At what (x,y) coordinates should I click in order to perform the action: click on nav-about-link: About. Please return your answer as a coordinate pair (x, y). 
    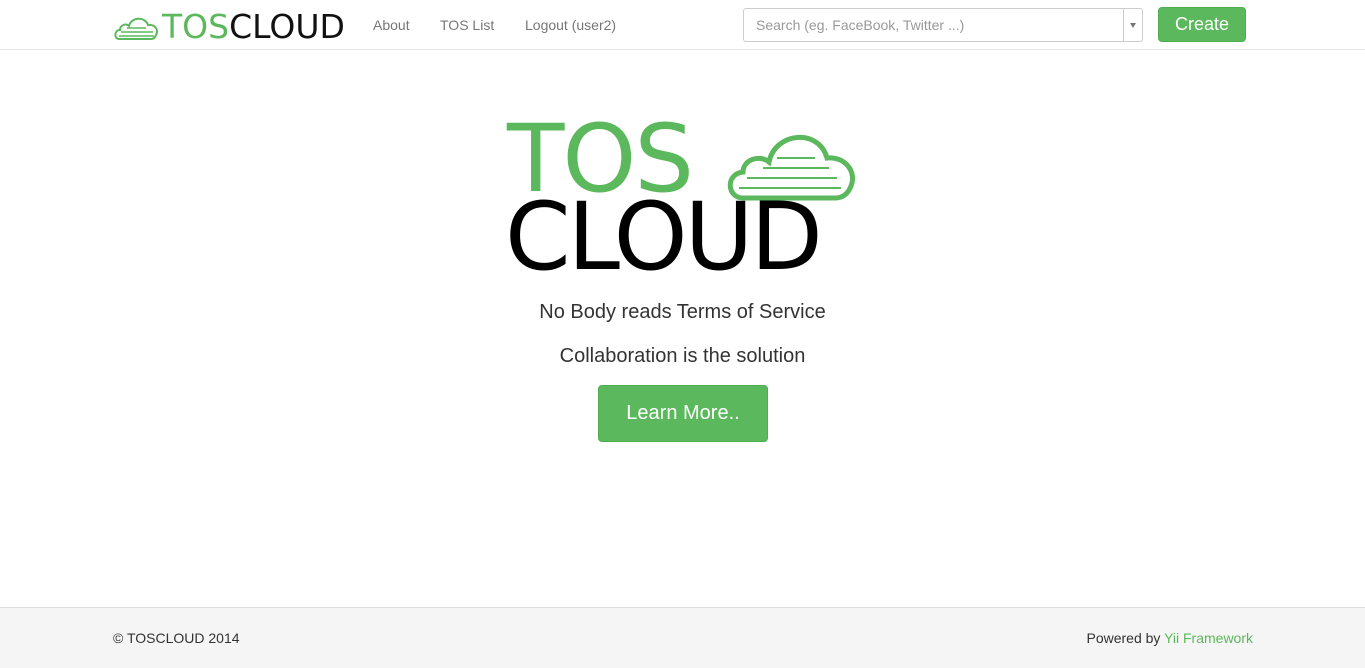
    Looking at the image, I should click on (391, 25).